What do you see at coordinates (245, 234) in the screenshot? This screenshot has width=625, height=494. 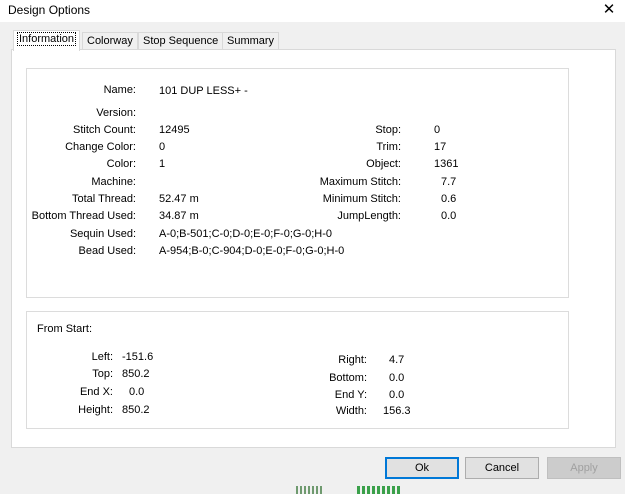 I see `sequin-used-value: A-0;B-501;C-0;D-0;E-0;F-0;G-0;H-0` at bounding box center [245, 234].